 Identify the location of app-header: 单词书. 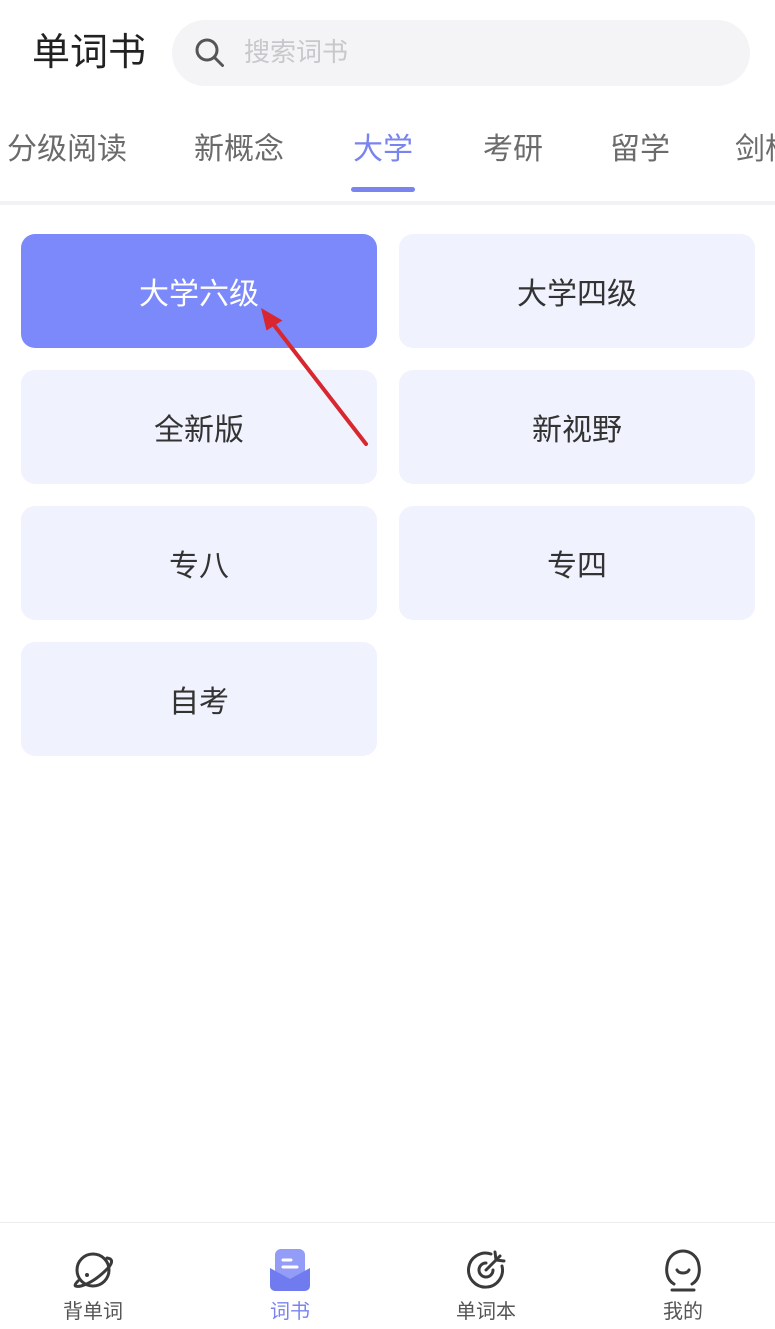
(387, 55).